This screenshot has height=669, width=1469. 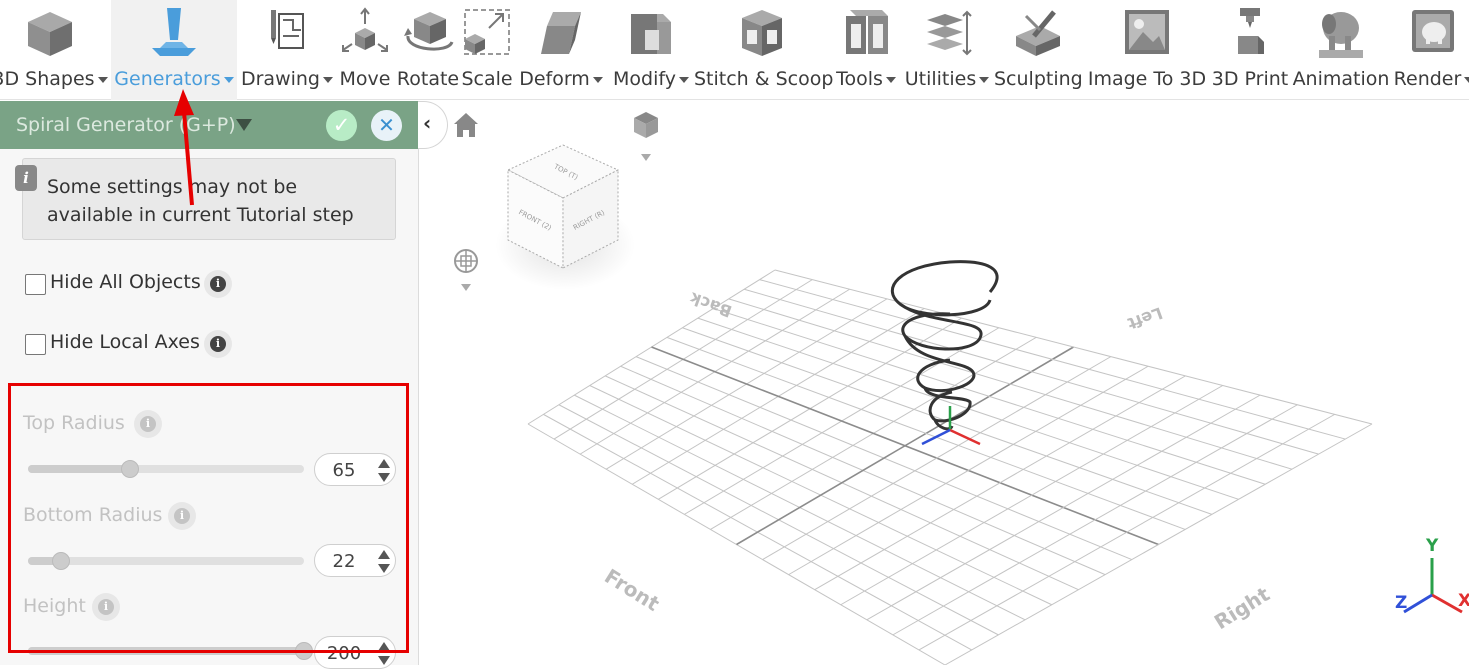 I want to click on home-icon, so click(x=466, y=125).